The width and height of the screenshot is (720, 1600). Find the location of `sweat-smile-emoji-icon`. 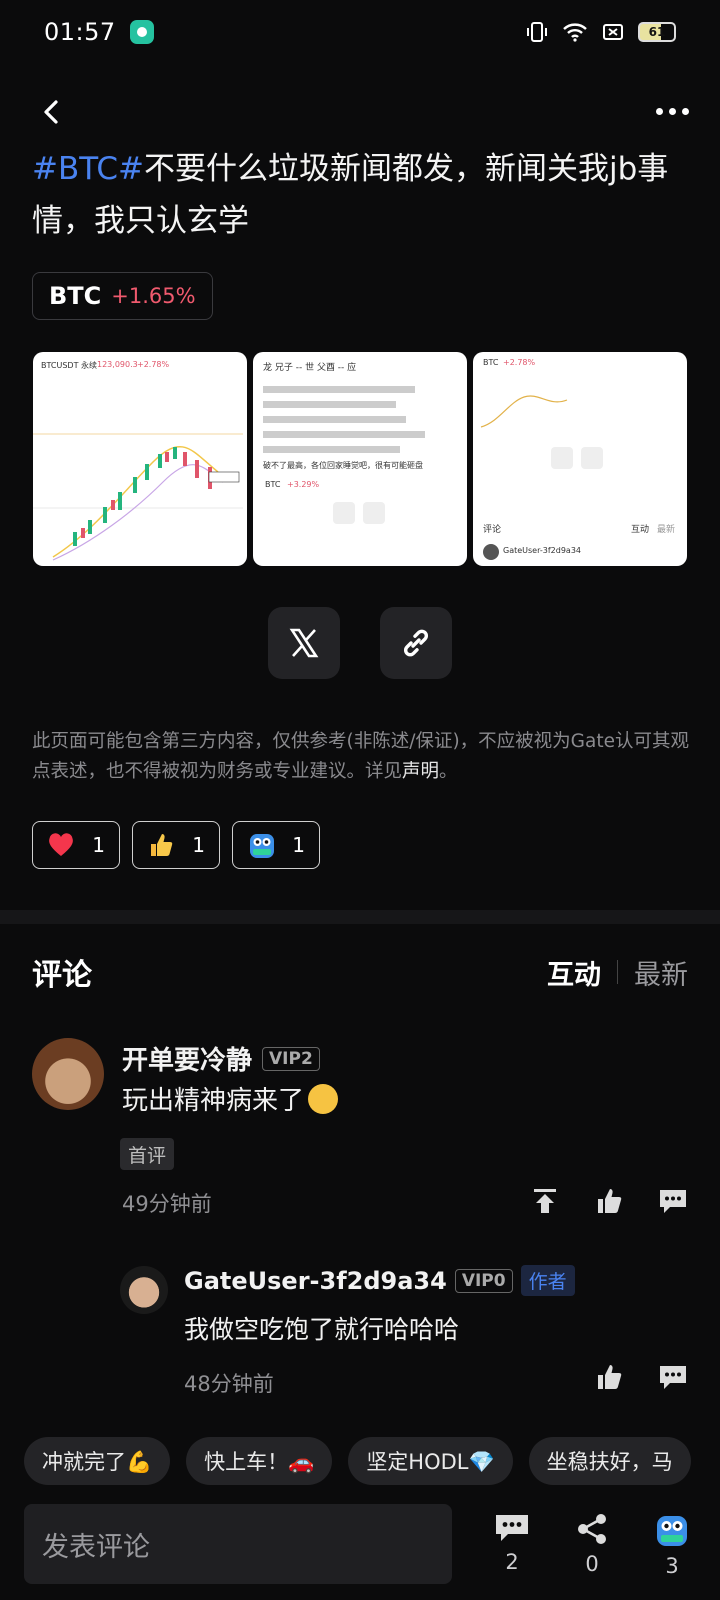

sweat-smile-emoji-icon is located at coordinates (323, 1098).